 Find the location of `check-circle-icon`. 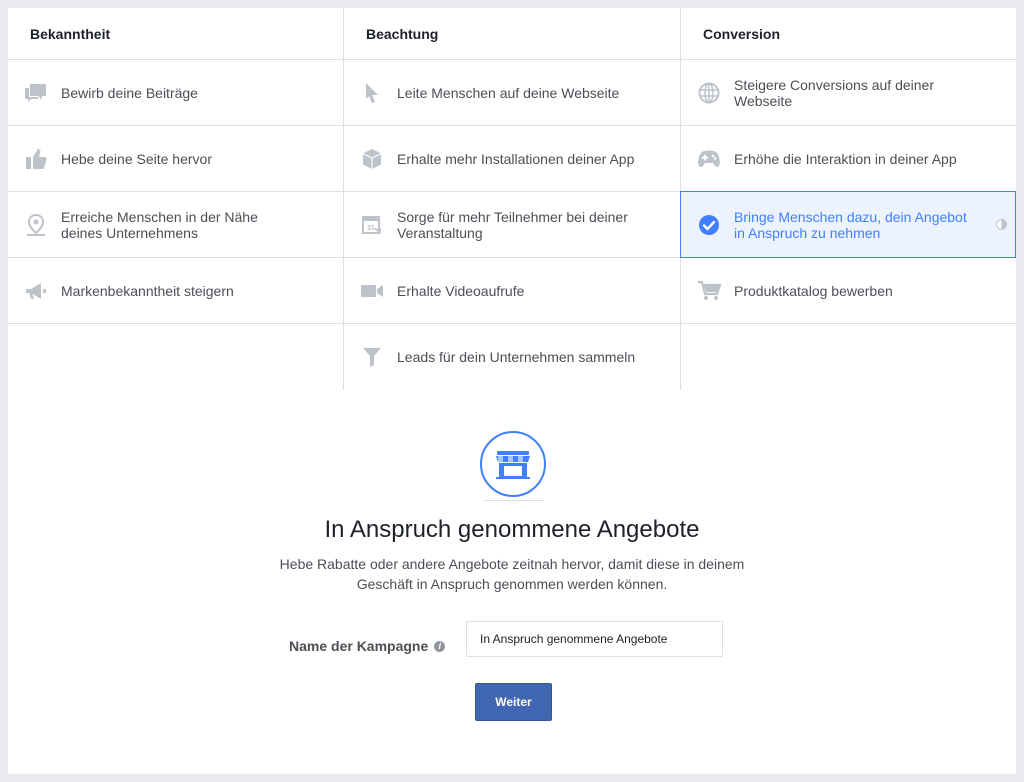

check-circle-icon is located at coordinates (709, 225).